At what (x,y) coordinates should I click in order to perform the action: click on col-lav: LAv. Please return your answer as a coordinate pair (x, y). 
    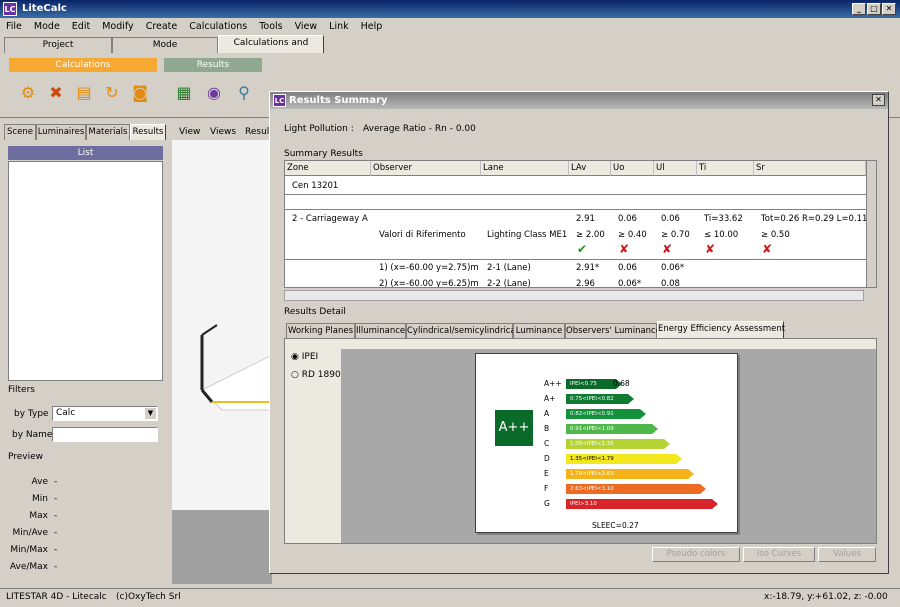
    Looking at the image, I should click on (590, 168).